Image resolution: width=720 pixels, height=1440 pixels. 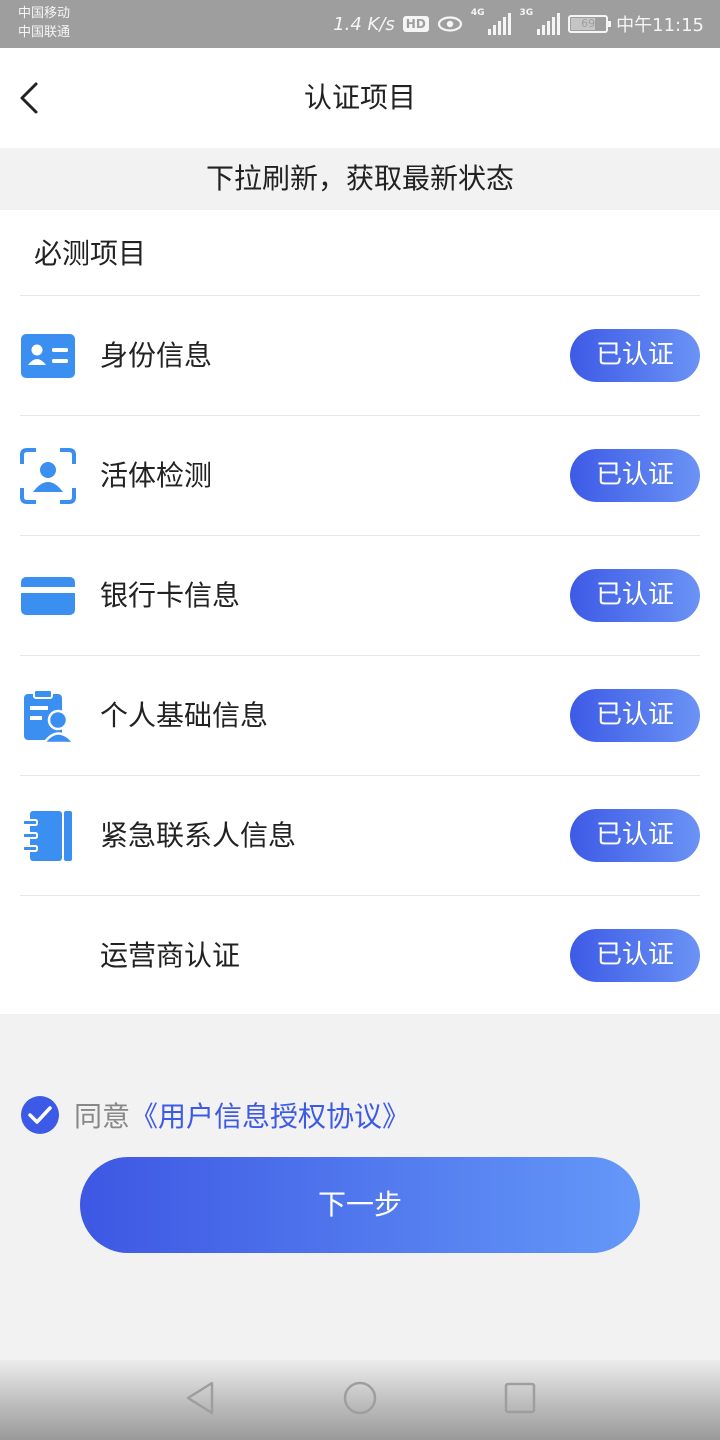 I want to click on battery-icon: 69, so click(x=590, y=24).